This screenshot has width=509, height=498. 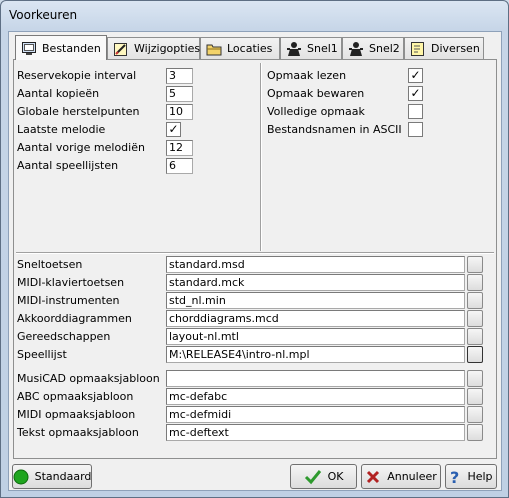 I want to click on copies-count-label: Aantal kopieën, so click(x=58, y=93).